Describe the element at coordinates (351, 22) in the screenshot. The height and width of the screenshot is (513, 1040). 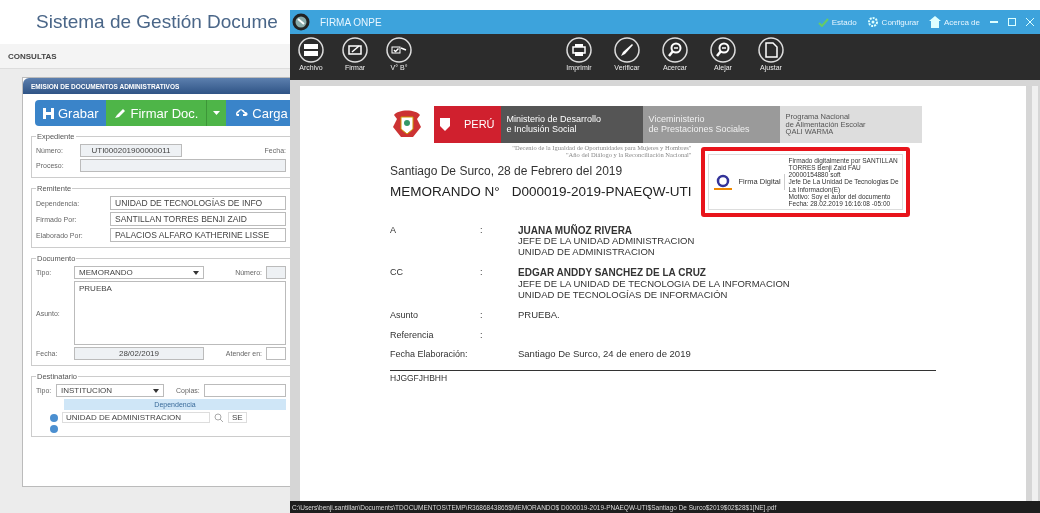
I see `window-title: FIRMA ONPE` at that location.